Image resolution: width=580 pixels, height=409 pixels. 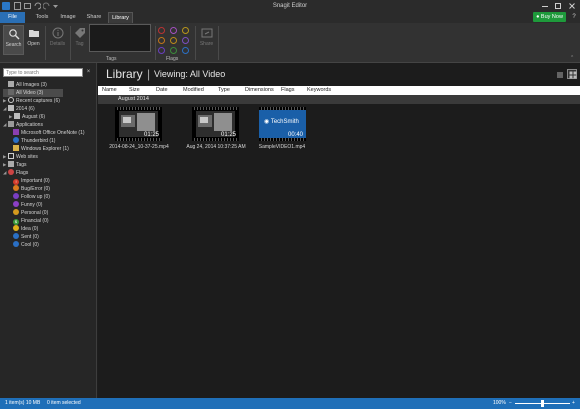 What do you see at coordinates (510, 403) in the screenshot?
I see `zoom-out-button: −` at bounding box center [510, 403].